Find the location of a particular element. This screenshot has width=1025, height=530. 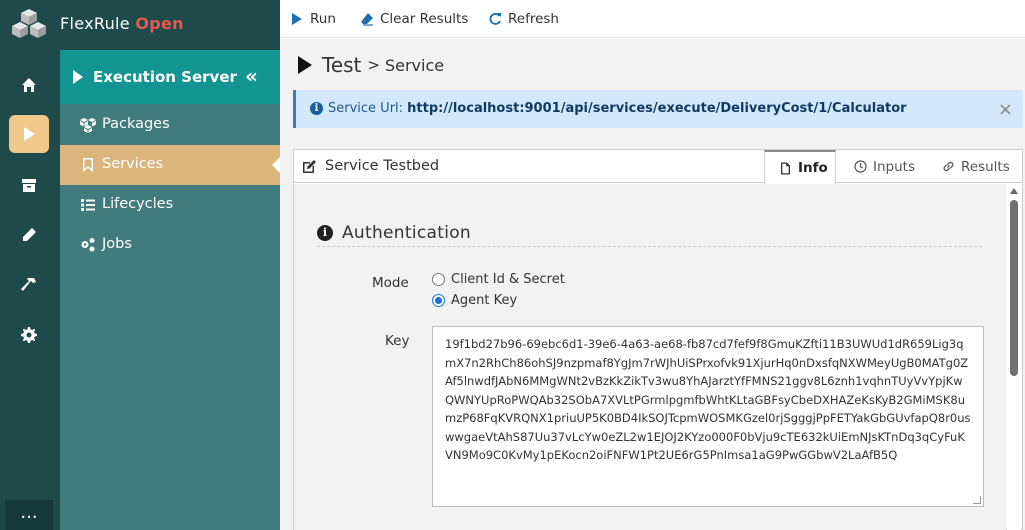

bookmark-icon is located at coordinates (88, 165).